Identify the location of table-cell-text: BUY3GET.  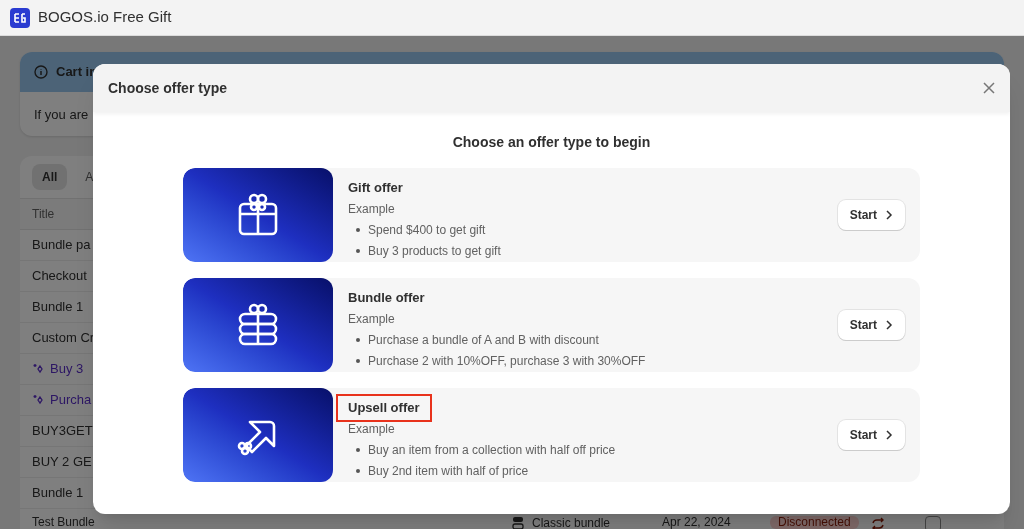
(62, 431).